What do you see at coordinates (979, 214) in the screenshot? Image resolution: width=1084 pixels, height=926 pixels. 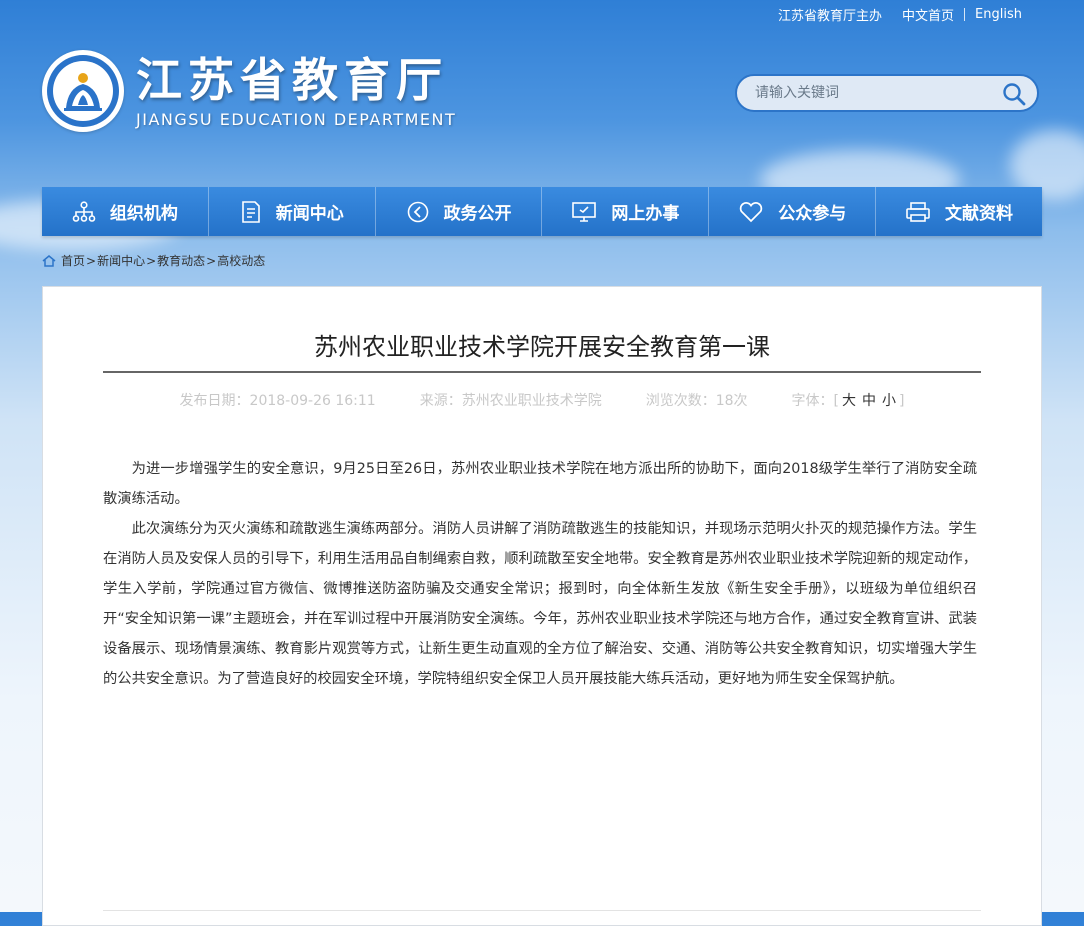 I see `nav-label: 文献资料` at bounding box center [979, 214].